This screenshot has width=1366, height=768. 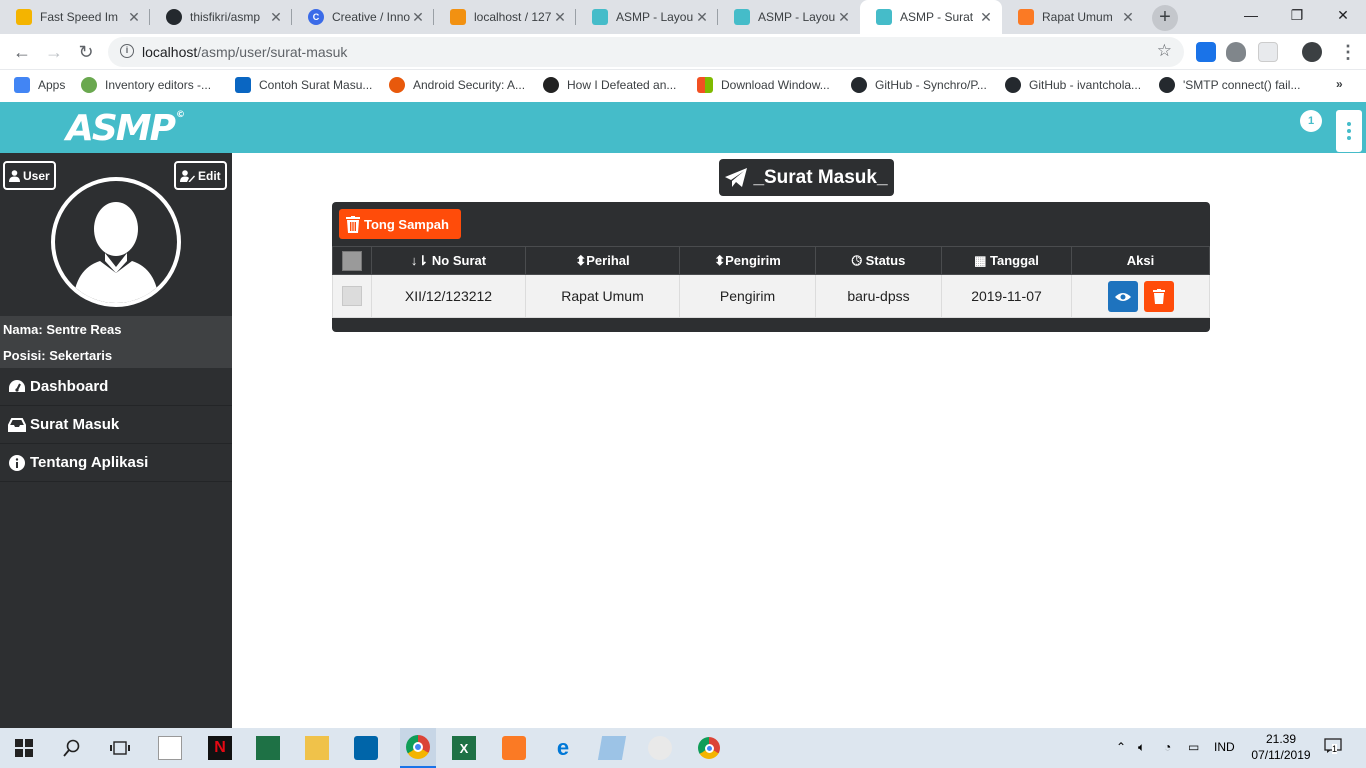 I want to click on app-menu-button, so click(x=1349, y=131).